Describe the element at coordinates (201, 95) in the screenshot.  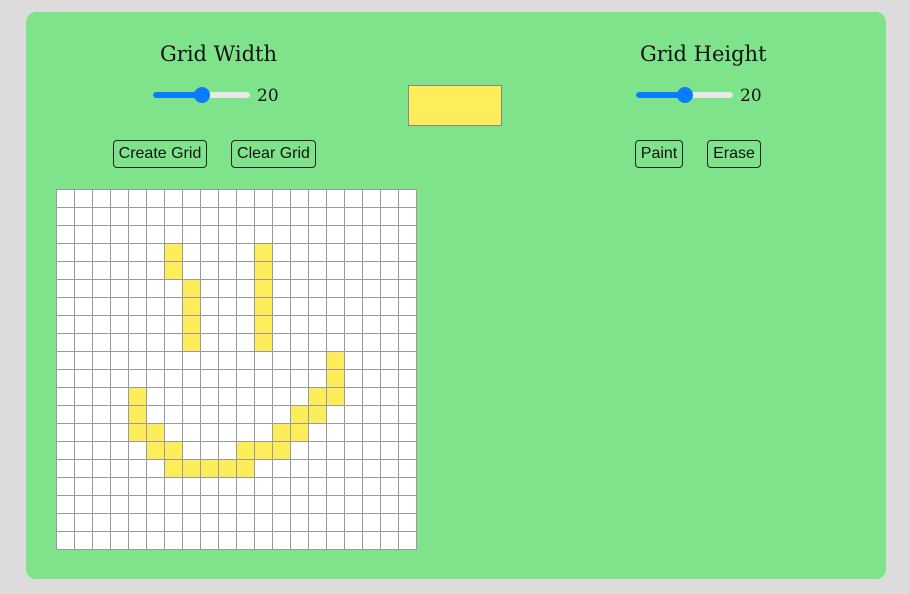
I see `grid-width-slider` at that location.